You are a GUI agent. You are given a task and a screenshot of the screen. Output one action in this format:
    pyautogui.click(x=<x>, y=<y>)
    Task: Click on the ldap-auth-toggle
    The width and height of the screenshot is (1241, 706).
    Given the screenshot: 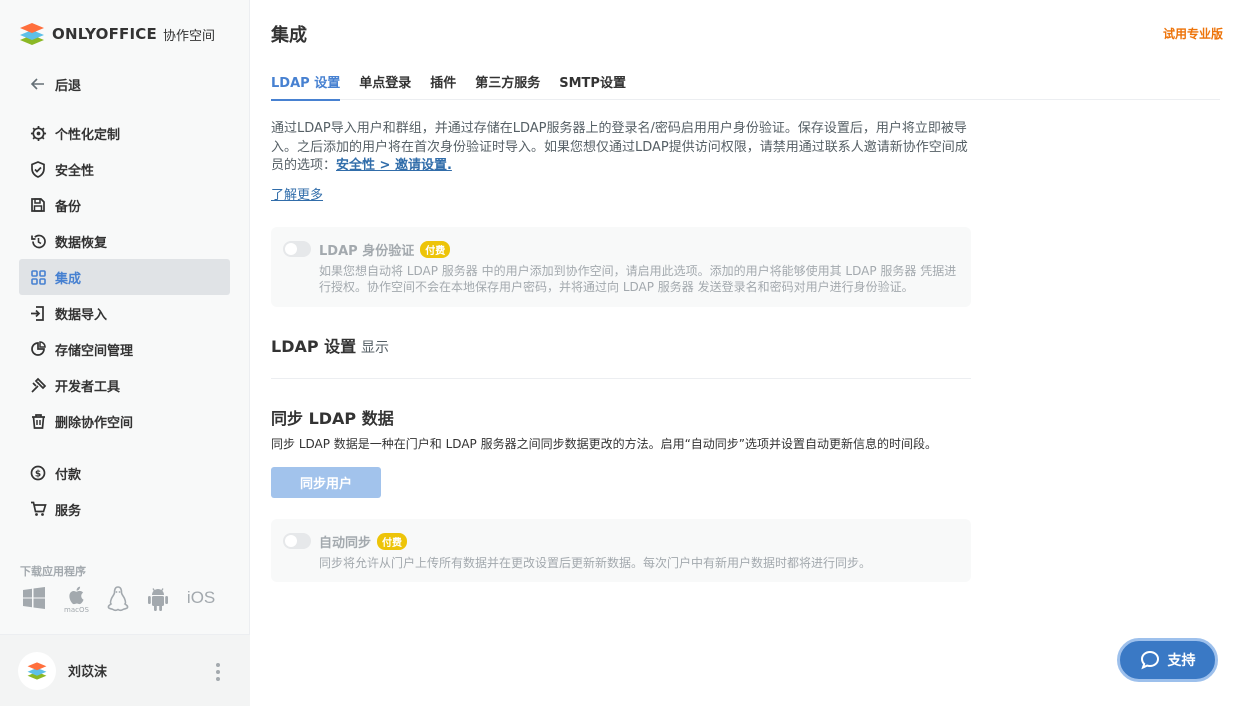 What is the action you would take?
    pyautogui.click(x=297, y=249)
    